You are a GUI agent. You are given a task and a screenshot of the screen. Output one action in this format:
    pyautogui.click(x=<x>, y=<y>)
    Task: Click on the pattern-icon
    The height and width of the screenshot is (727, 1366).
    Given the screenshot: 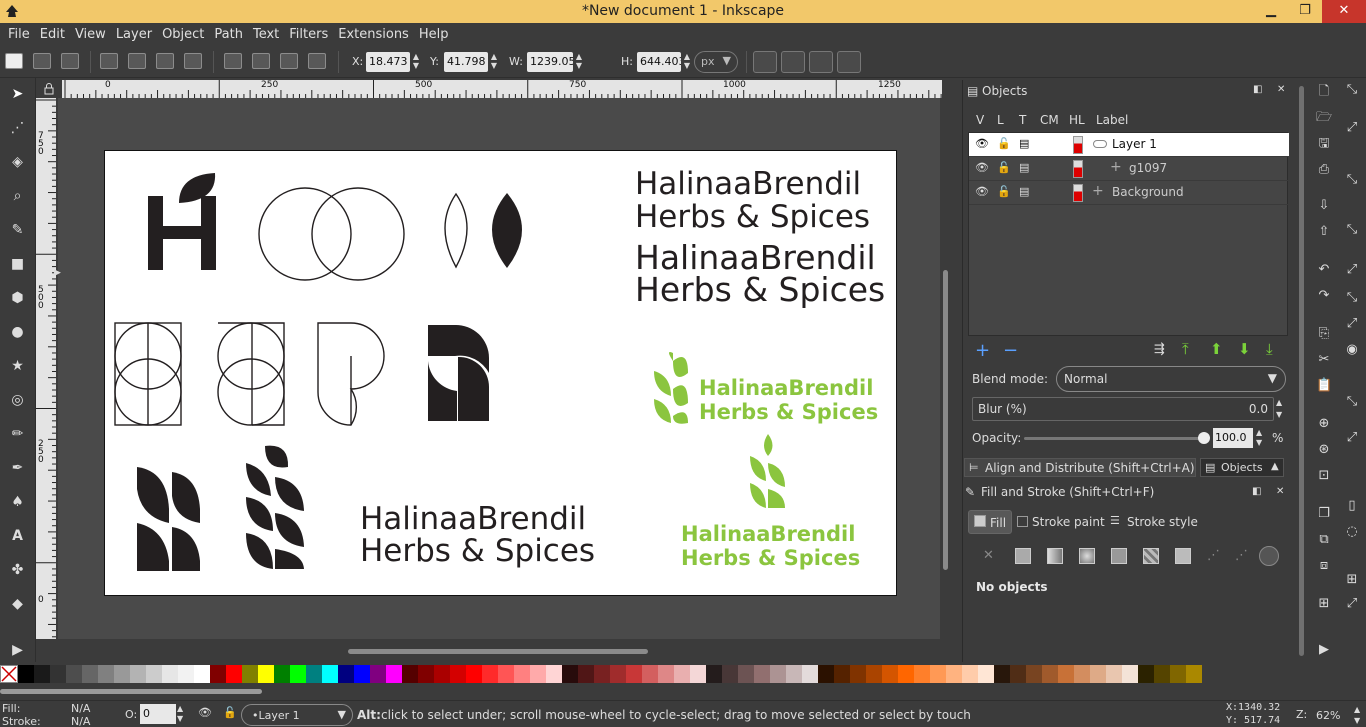 What is the action you would take?
    pyautogui.click(x=1151, y=556)
    